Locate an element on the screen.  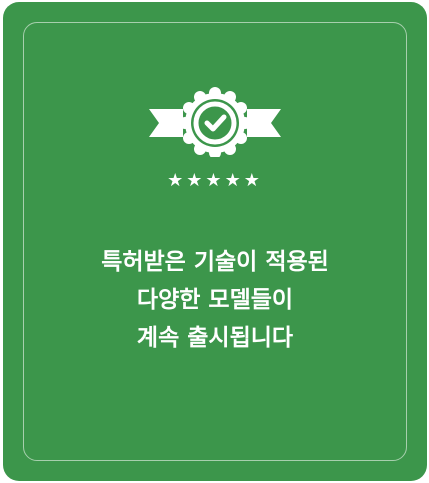
headline-line-3: 계속 출시됩니다 is located at coordinates (215, 338).